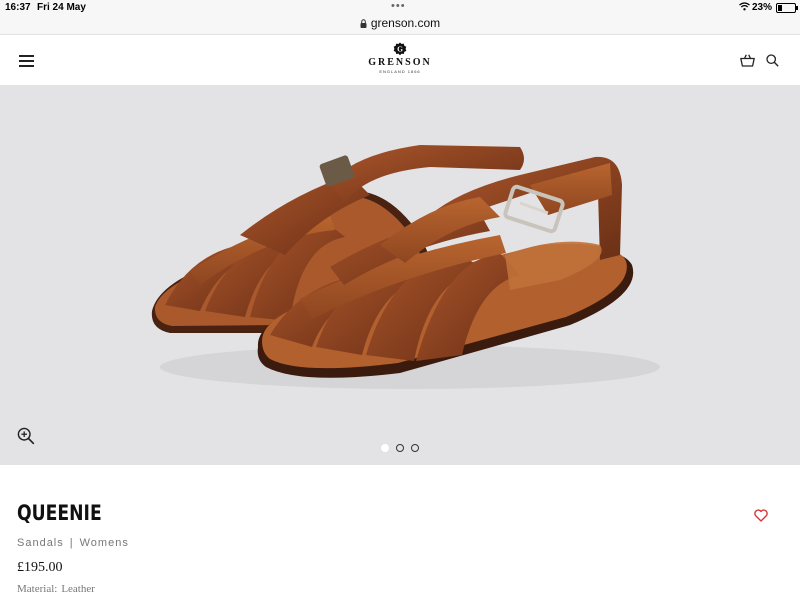 This screenshot has height=600, width=800. Describe the element at coordinates (772, 60) in the screenshot. I see `search-icon` at that location.